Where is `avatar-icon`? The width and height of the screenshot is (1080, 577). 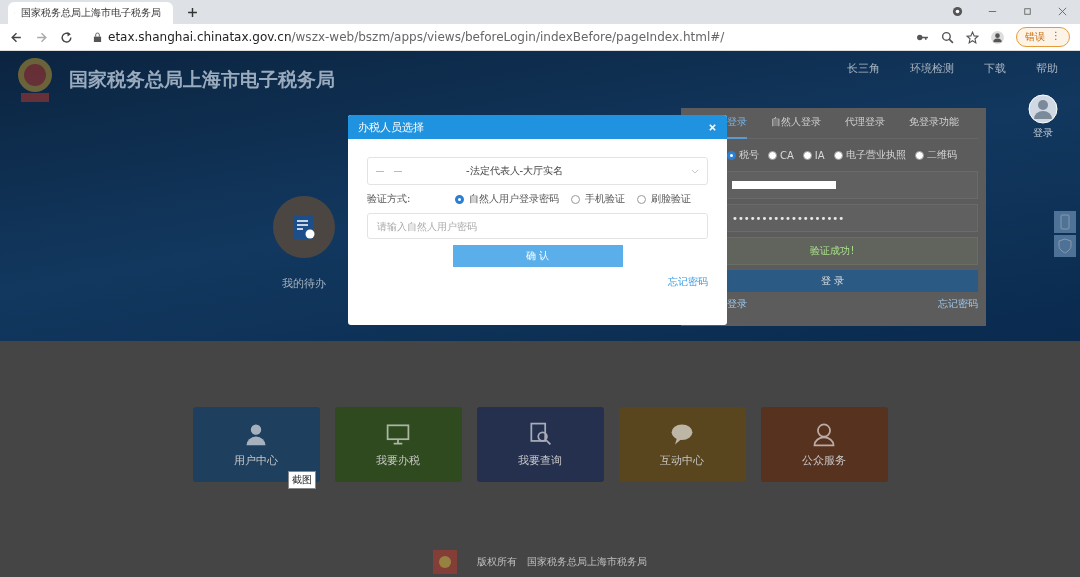 avatar-icon is located at coordinates (1043, 109).